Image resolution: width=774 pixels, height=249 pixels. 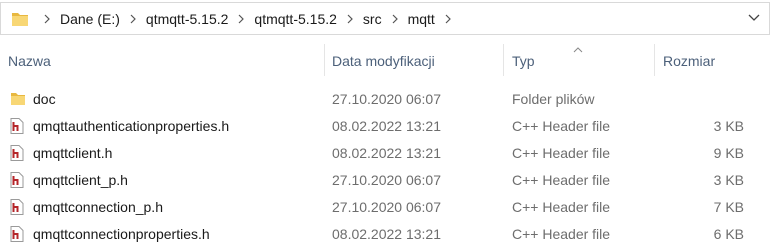 I want to click on file-name: qmqttclient.h, so click(x=73, y=153).